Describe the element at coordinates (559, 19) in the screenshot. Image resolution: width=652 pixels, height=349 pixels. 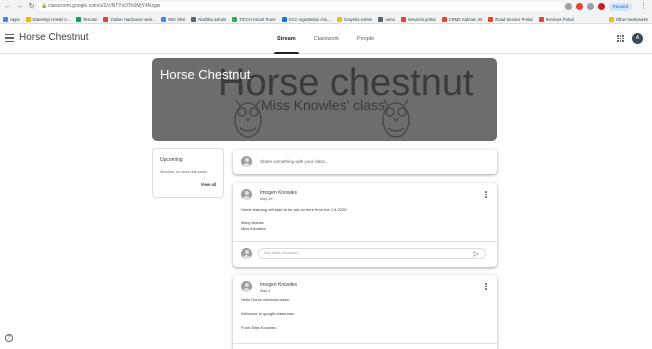
I see `bookmark-label: Services Portal` at that location.